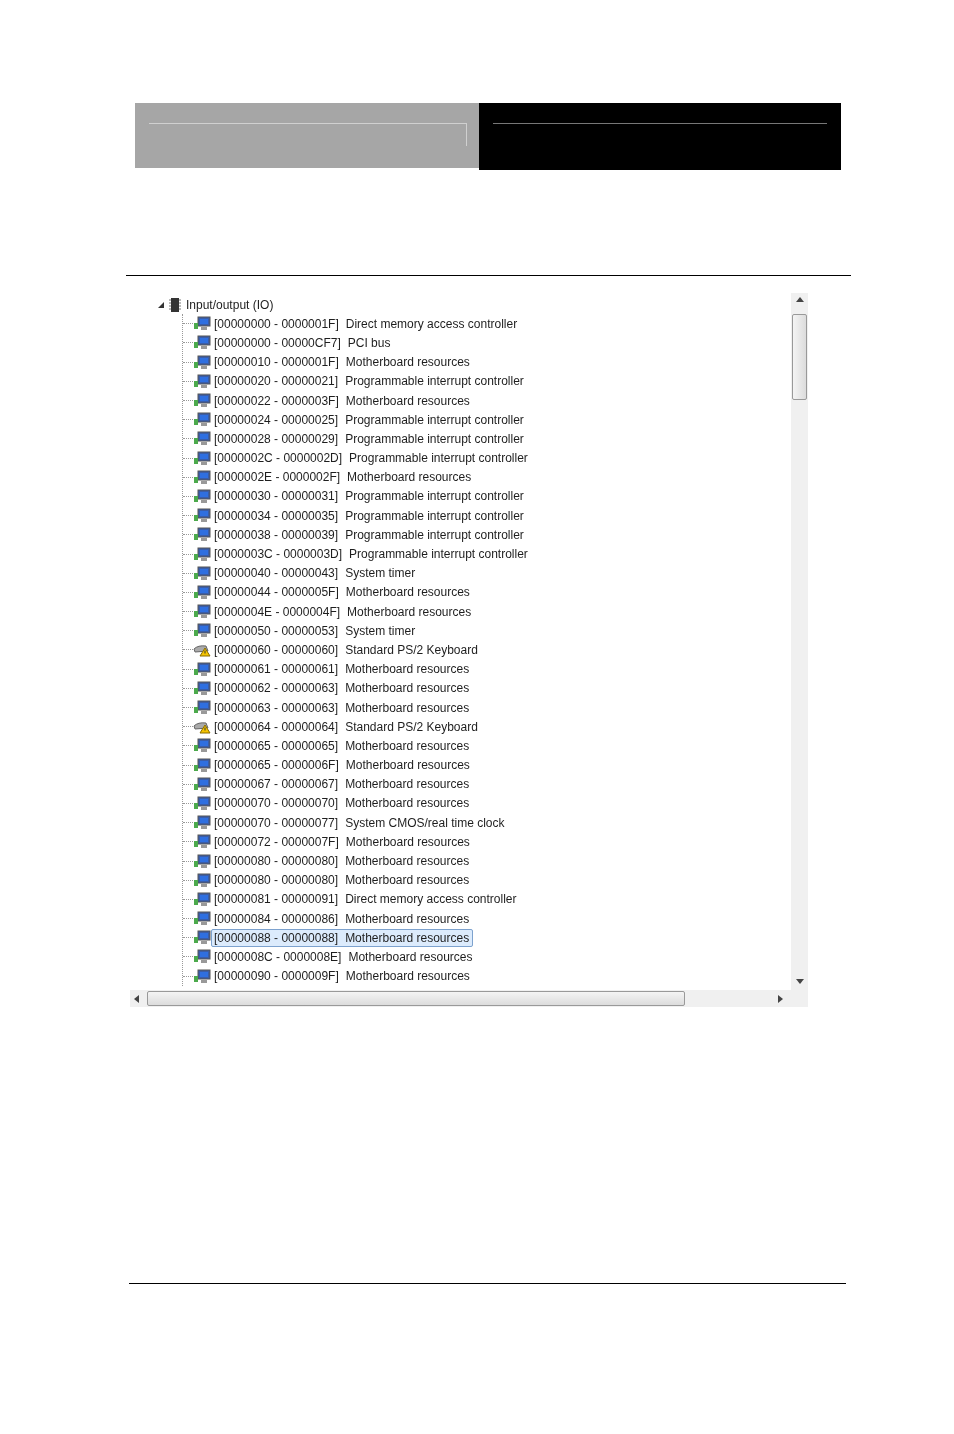  What do you see at coordinates (342, 976) in the screenshot?
I see `tree-item: [00000090 - 0000009F] Motherboard resources` at bounding box center [342, 976].